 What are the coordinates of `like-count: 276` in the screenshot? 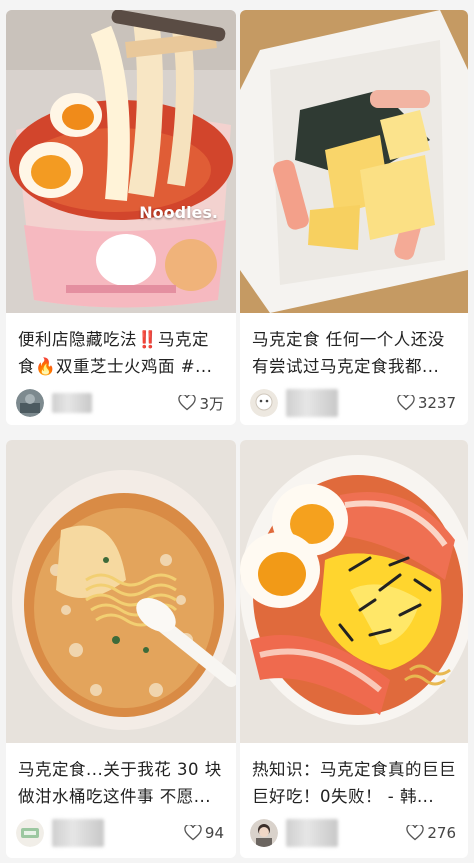 It's located at (441, 833).